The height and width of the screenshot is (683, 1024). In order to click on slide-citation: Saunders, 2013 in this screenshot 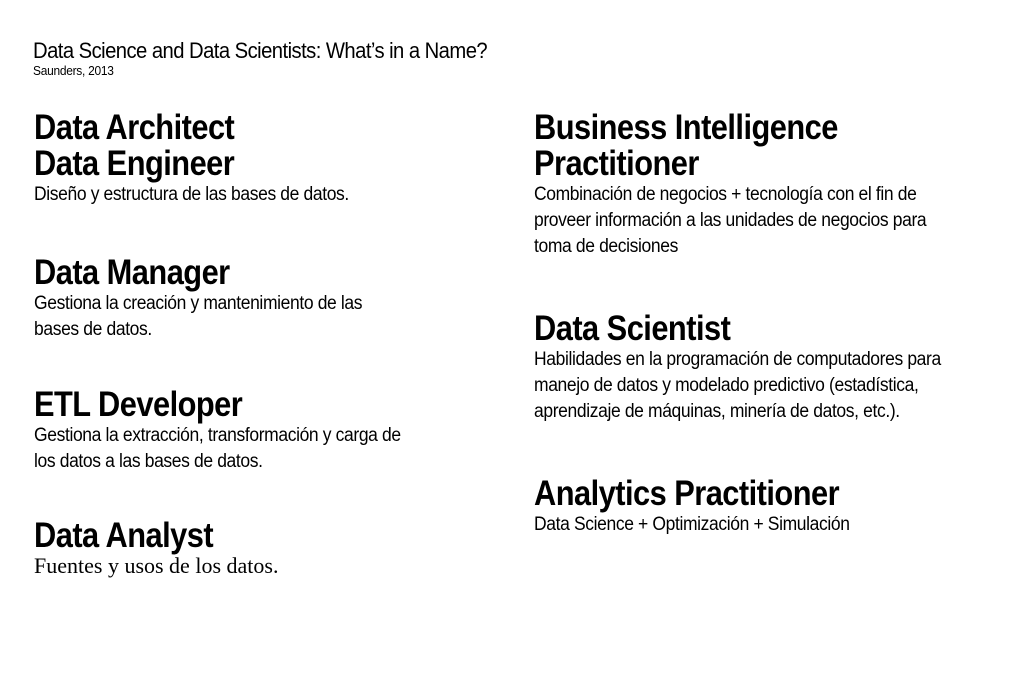, I will do `click(73, 70)`.